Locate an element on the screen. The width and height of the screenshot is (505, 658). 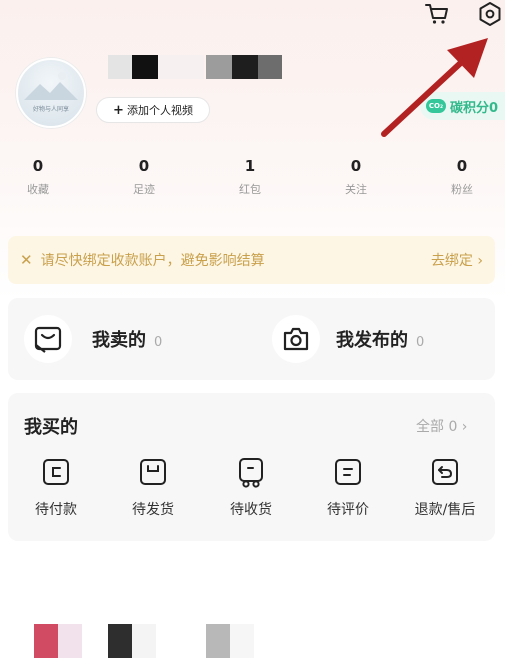
order-label: 退款/售后 is located at coordinates (445, 510).